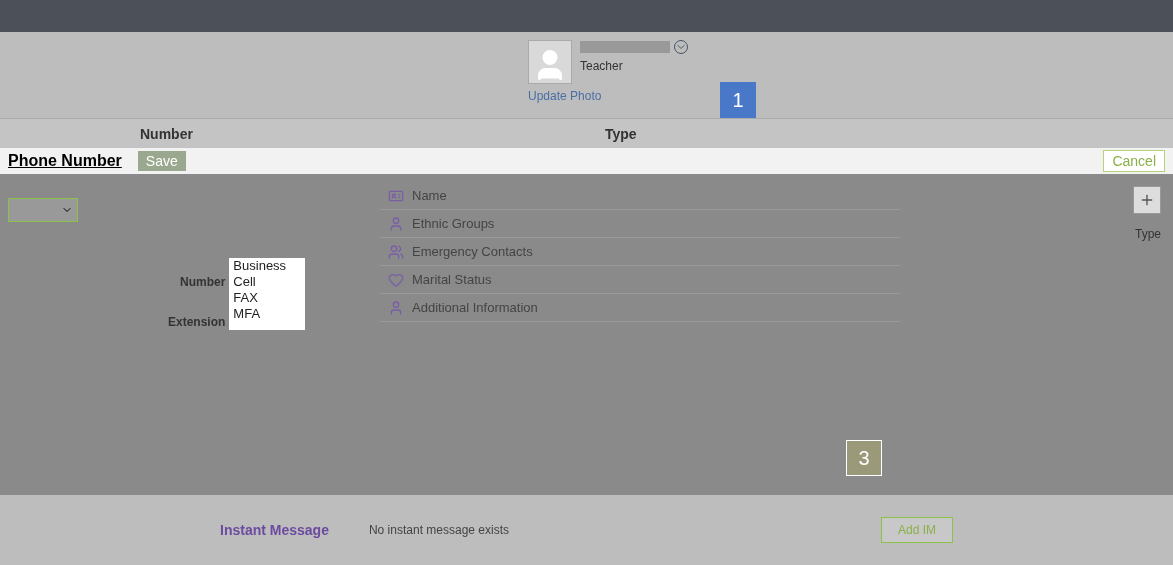 This screenshot has width=1173, height=565. I want to click on column-header: Number, so click(166, 134).